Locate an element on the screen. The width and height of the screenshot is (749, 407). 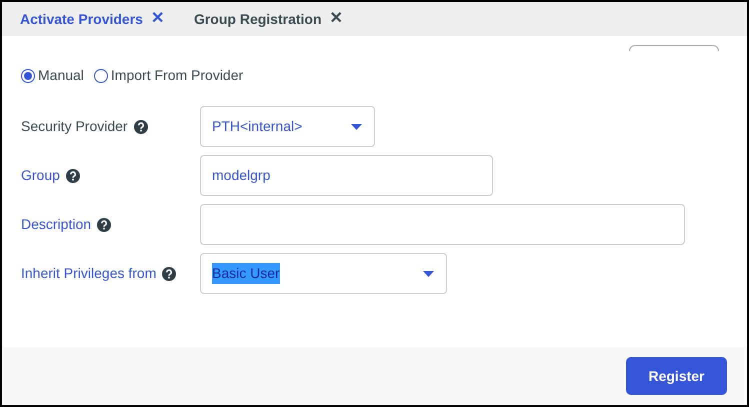
dropdown: Basic User is located at coordinates (323, 273).